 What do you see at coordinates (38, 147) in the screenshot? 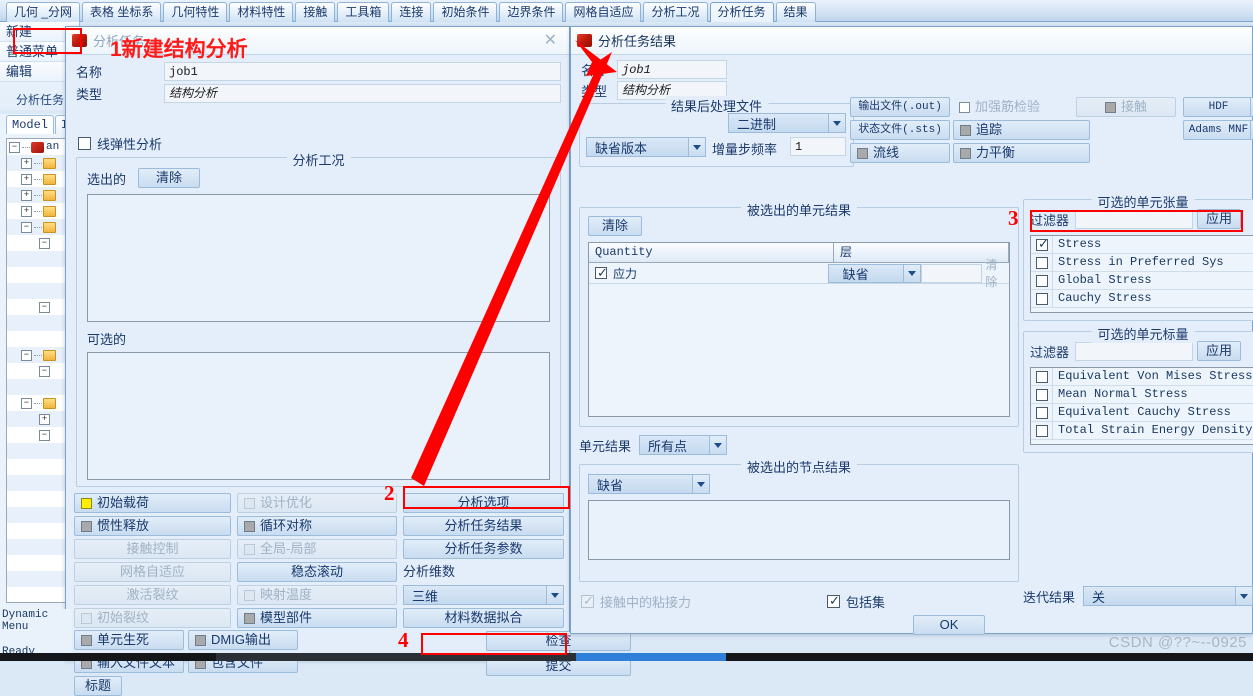
I see `tree-row-root: − an` at bounding box center [38, 147].